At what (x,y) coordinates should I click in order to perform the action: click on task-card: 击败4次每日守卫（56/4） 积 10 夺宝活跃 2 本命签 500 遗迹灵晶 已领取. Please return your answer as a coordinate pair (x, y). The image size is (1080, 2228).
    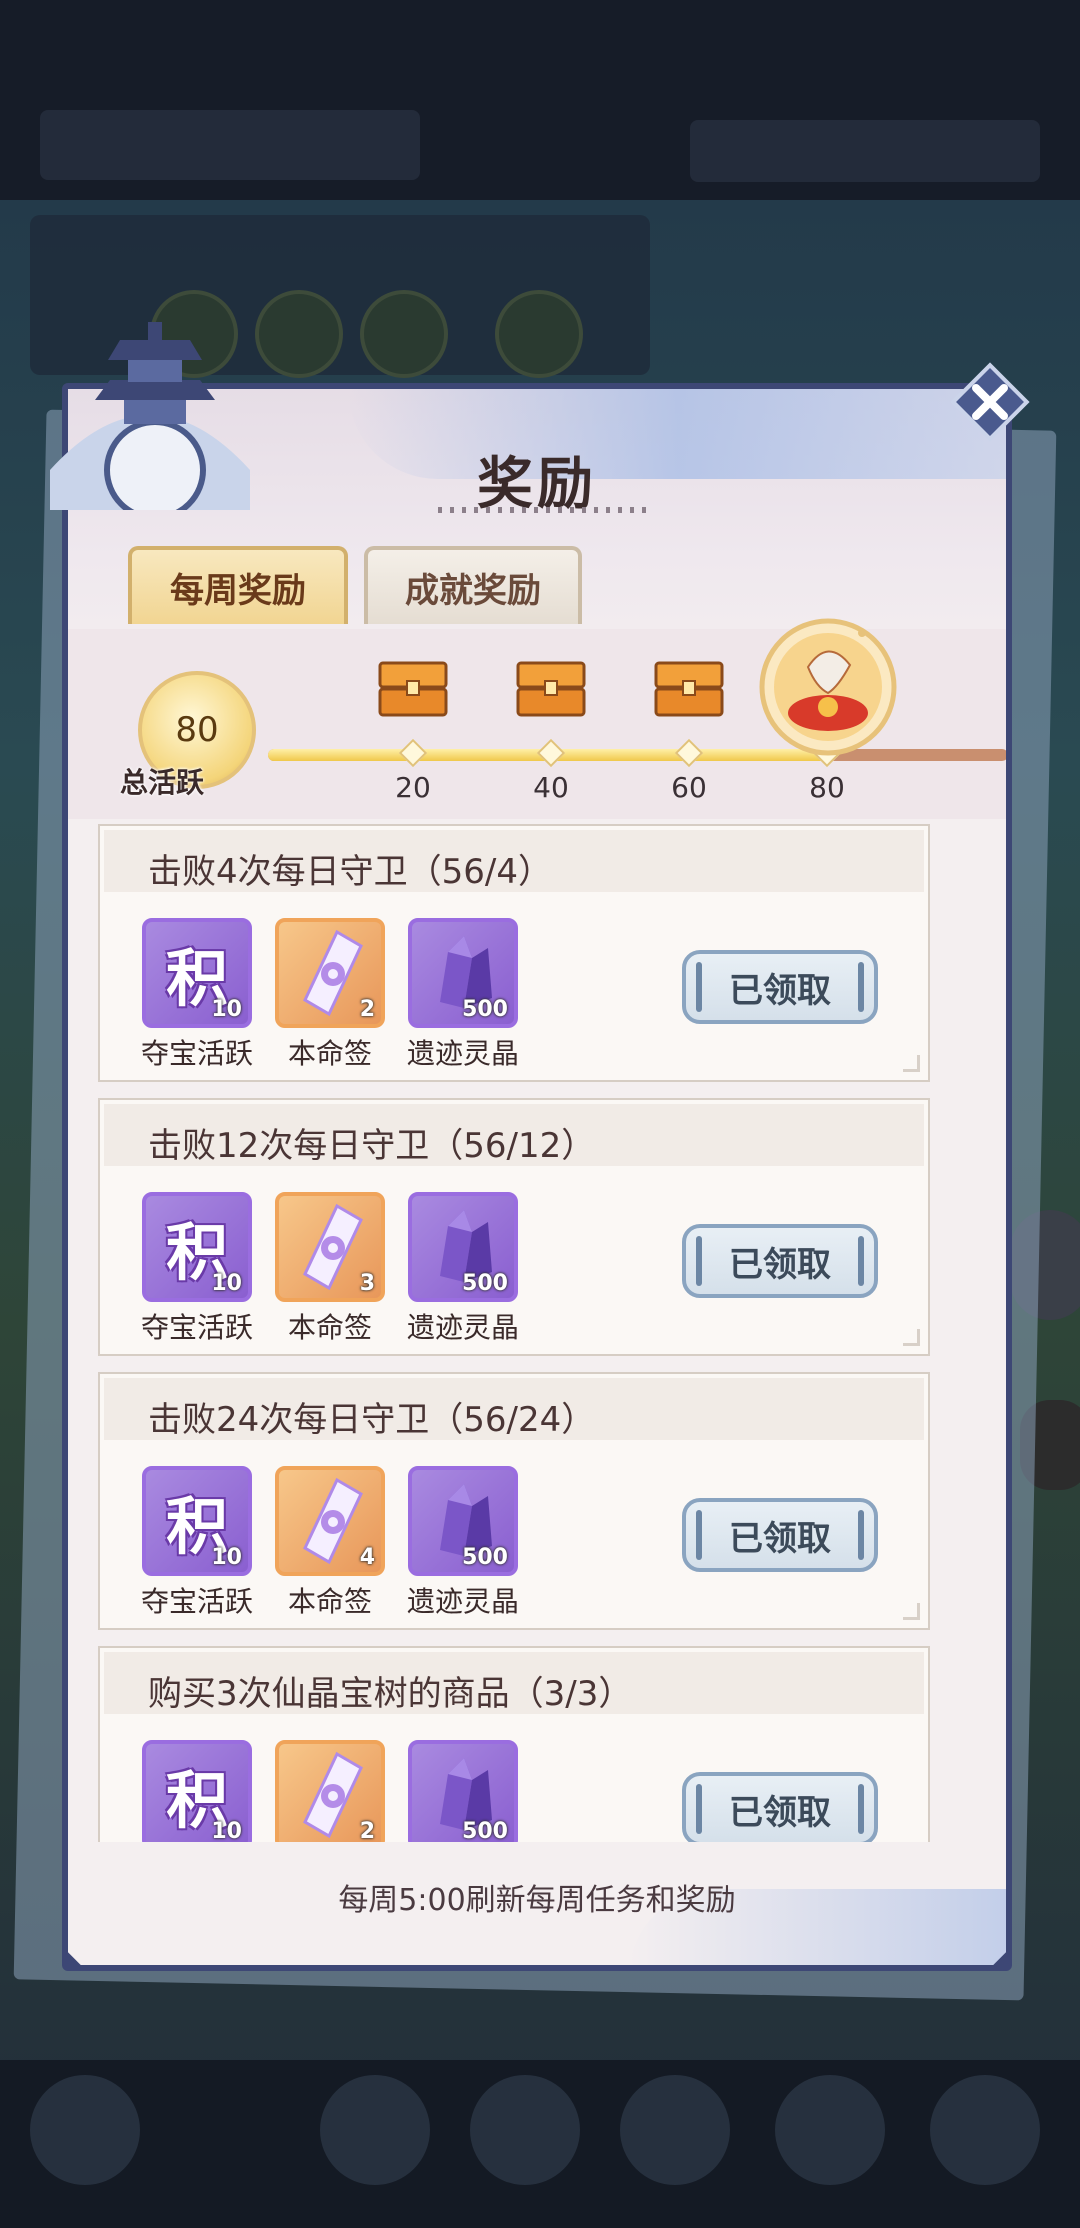
    Looking at the image, I should click on (514, 953).